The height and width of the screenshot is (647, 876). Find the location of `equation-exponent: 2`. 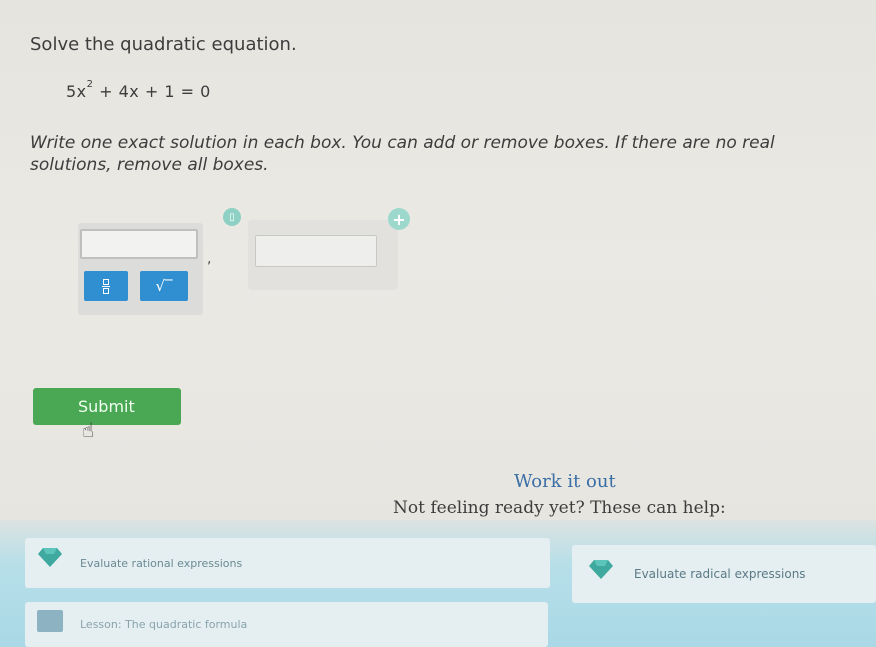

equation-exponent: 2 is located at coordinates (90, 84).